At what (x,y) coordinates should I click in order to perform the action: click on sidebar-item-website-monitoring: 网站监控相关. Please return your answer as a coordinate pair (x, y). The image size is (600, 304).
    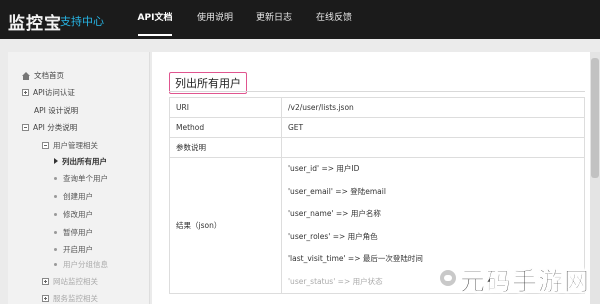
    Looking at the image, I should click on (70, 281).